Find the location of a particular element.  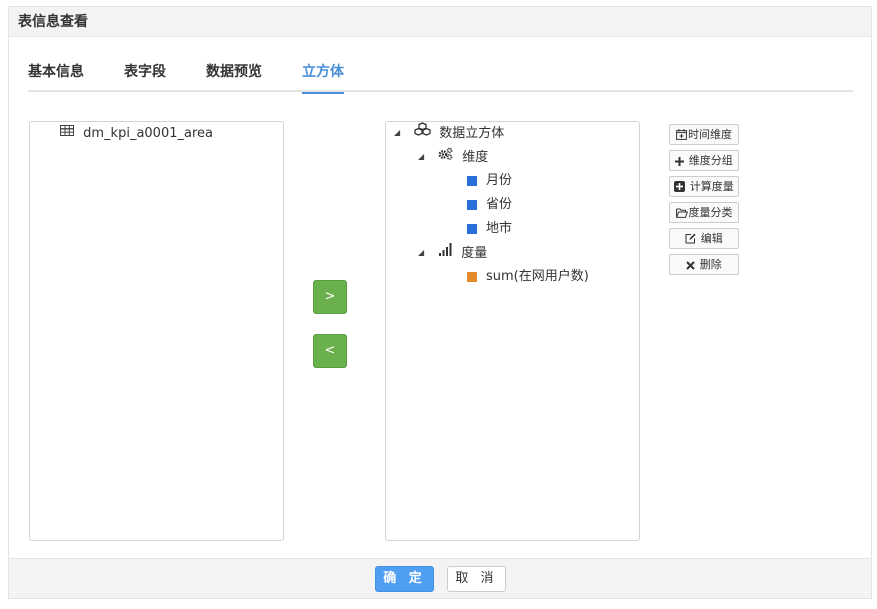

tab-table-fields: 表字段 is located at coordinates (145, 76).